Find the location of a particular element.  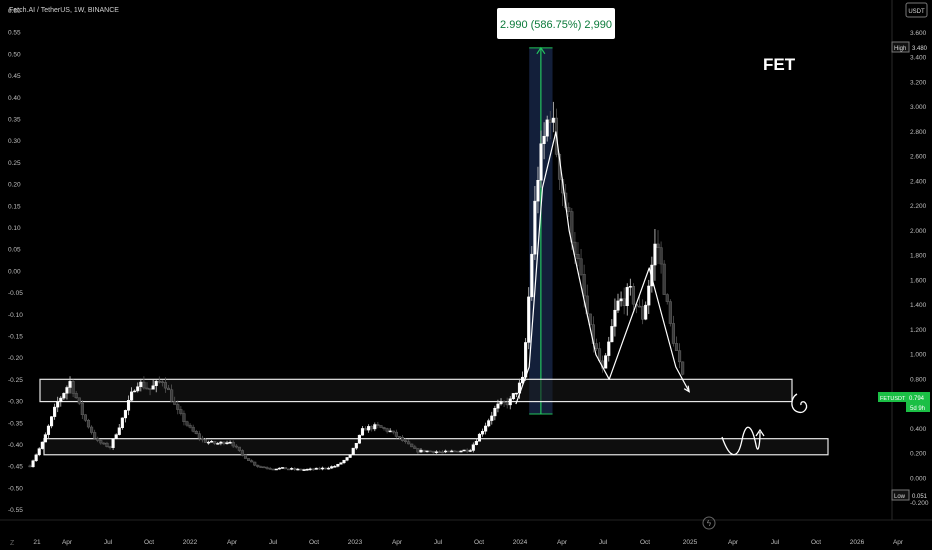

z-icon: Z is located at coordinates (12, 543).